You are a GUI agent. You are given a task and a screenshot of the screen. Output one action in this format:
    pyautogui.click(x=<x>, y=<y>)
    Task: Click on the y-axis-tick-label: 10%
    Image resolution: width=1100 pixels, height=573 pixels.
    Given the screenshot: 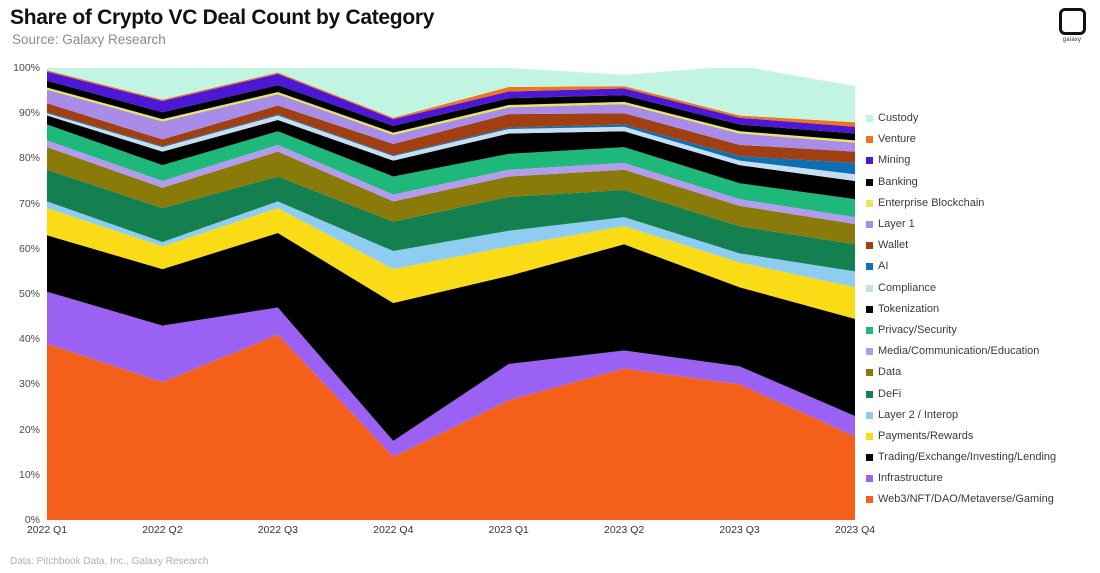 What is the action you would take?
    pyautogui.click(x=29, y=474)
    